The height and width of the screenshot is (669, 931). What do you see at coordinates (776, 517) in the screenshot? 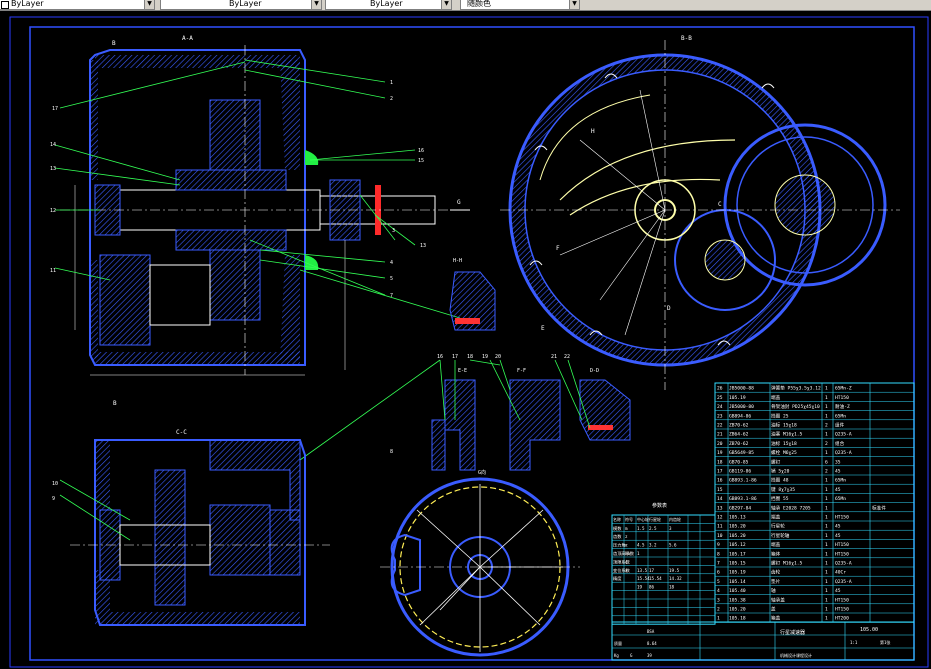
I see `bom-cell-name: 端盖` at bounding box center [776, 517].